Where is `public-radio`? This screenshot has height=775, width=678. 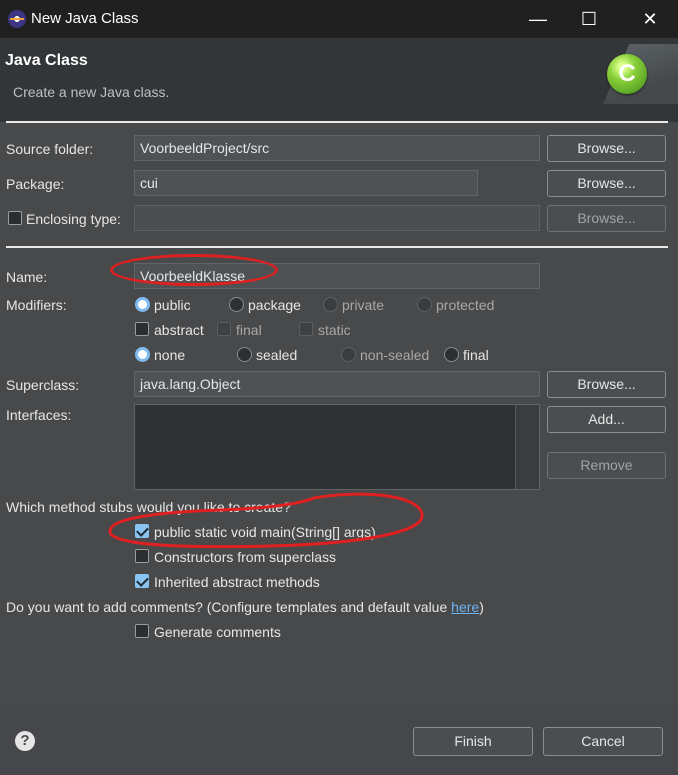 public-radio is located at coordinates (142, 304).